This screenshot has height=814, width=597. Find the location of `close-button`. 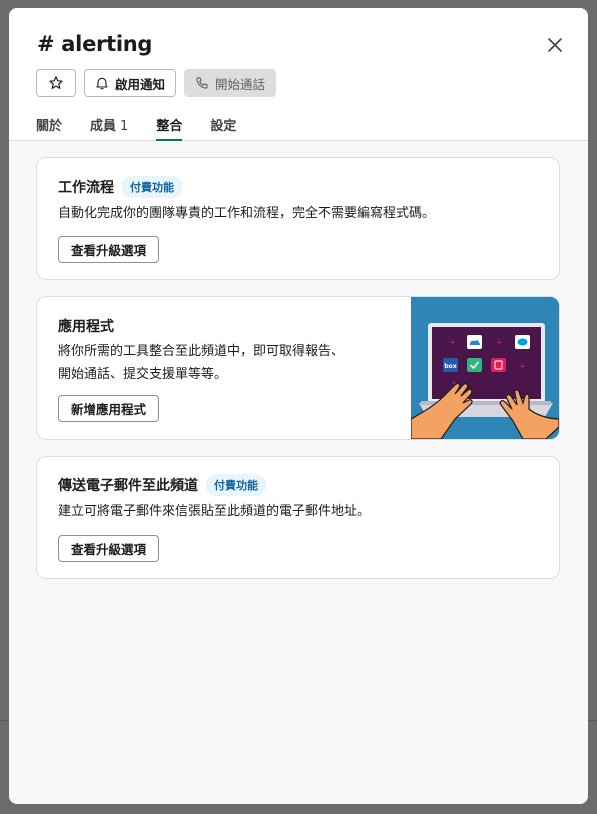

close-button is located at coordinates (555, 45).